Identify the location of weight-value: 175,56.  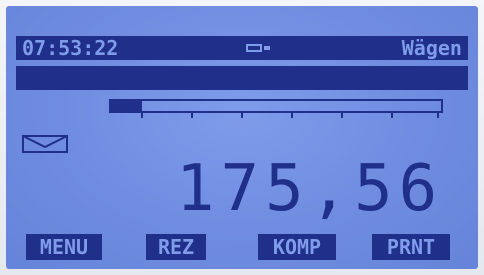
(310, 189).